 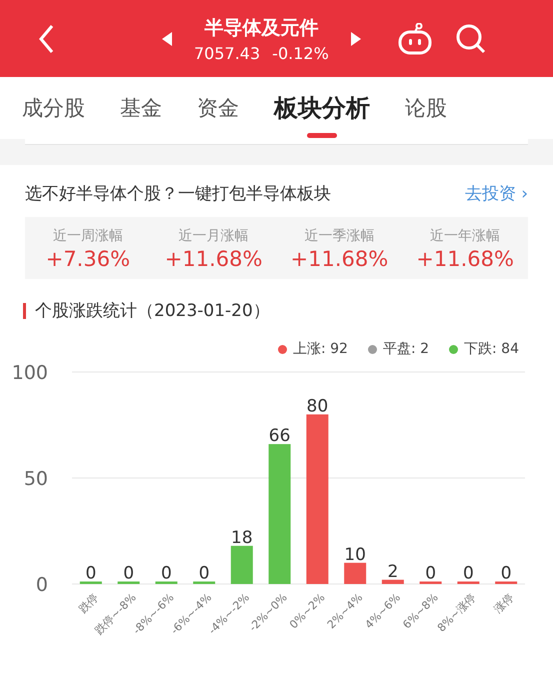 What do you see at coordinates (355, 554) in the screenshot?
I see `bar-value-label: 10` at bounding box center [355, 554].